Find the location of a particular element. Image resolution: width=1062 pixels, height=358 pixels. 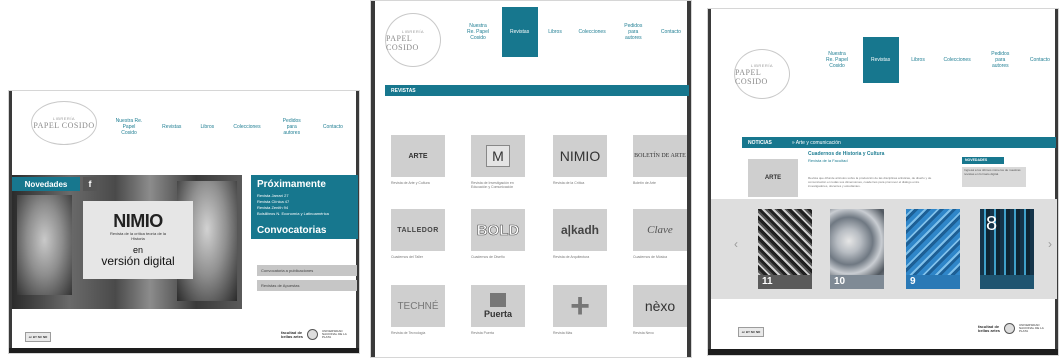

tile-caption: Revista de Arquitectura is located at coordinates (571, 257).